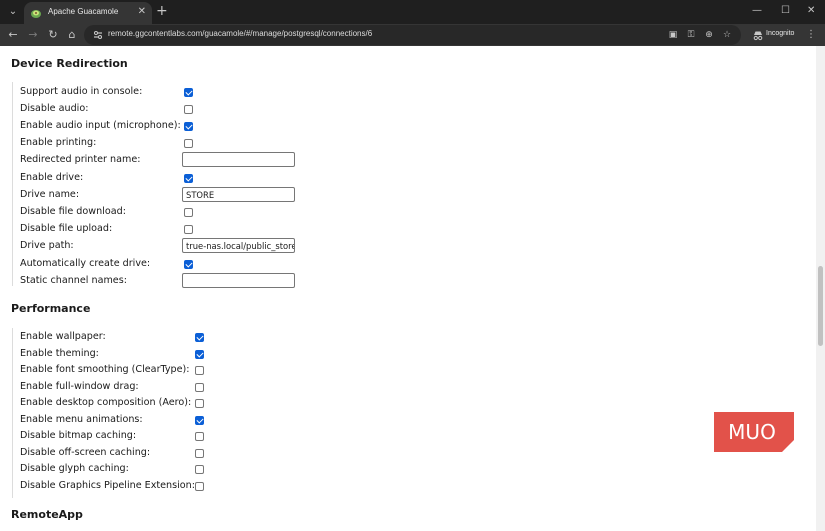 Image resolution: width=825 pixels, height=531 pixels. Describe the element at coordinates (412, 12) in the screenshot. I see `tab-strip: ⌄ Apache Guacamole ✕ + — ☐ ✕` at that location.